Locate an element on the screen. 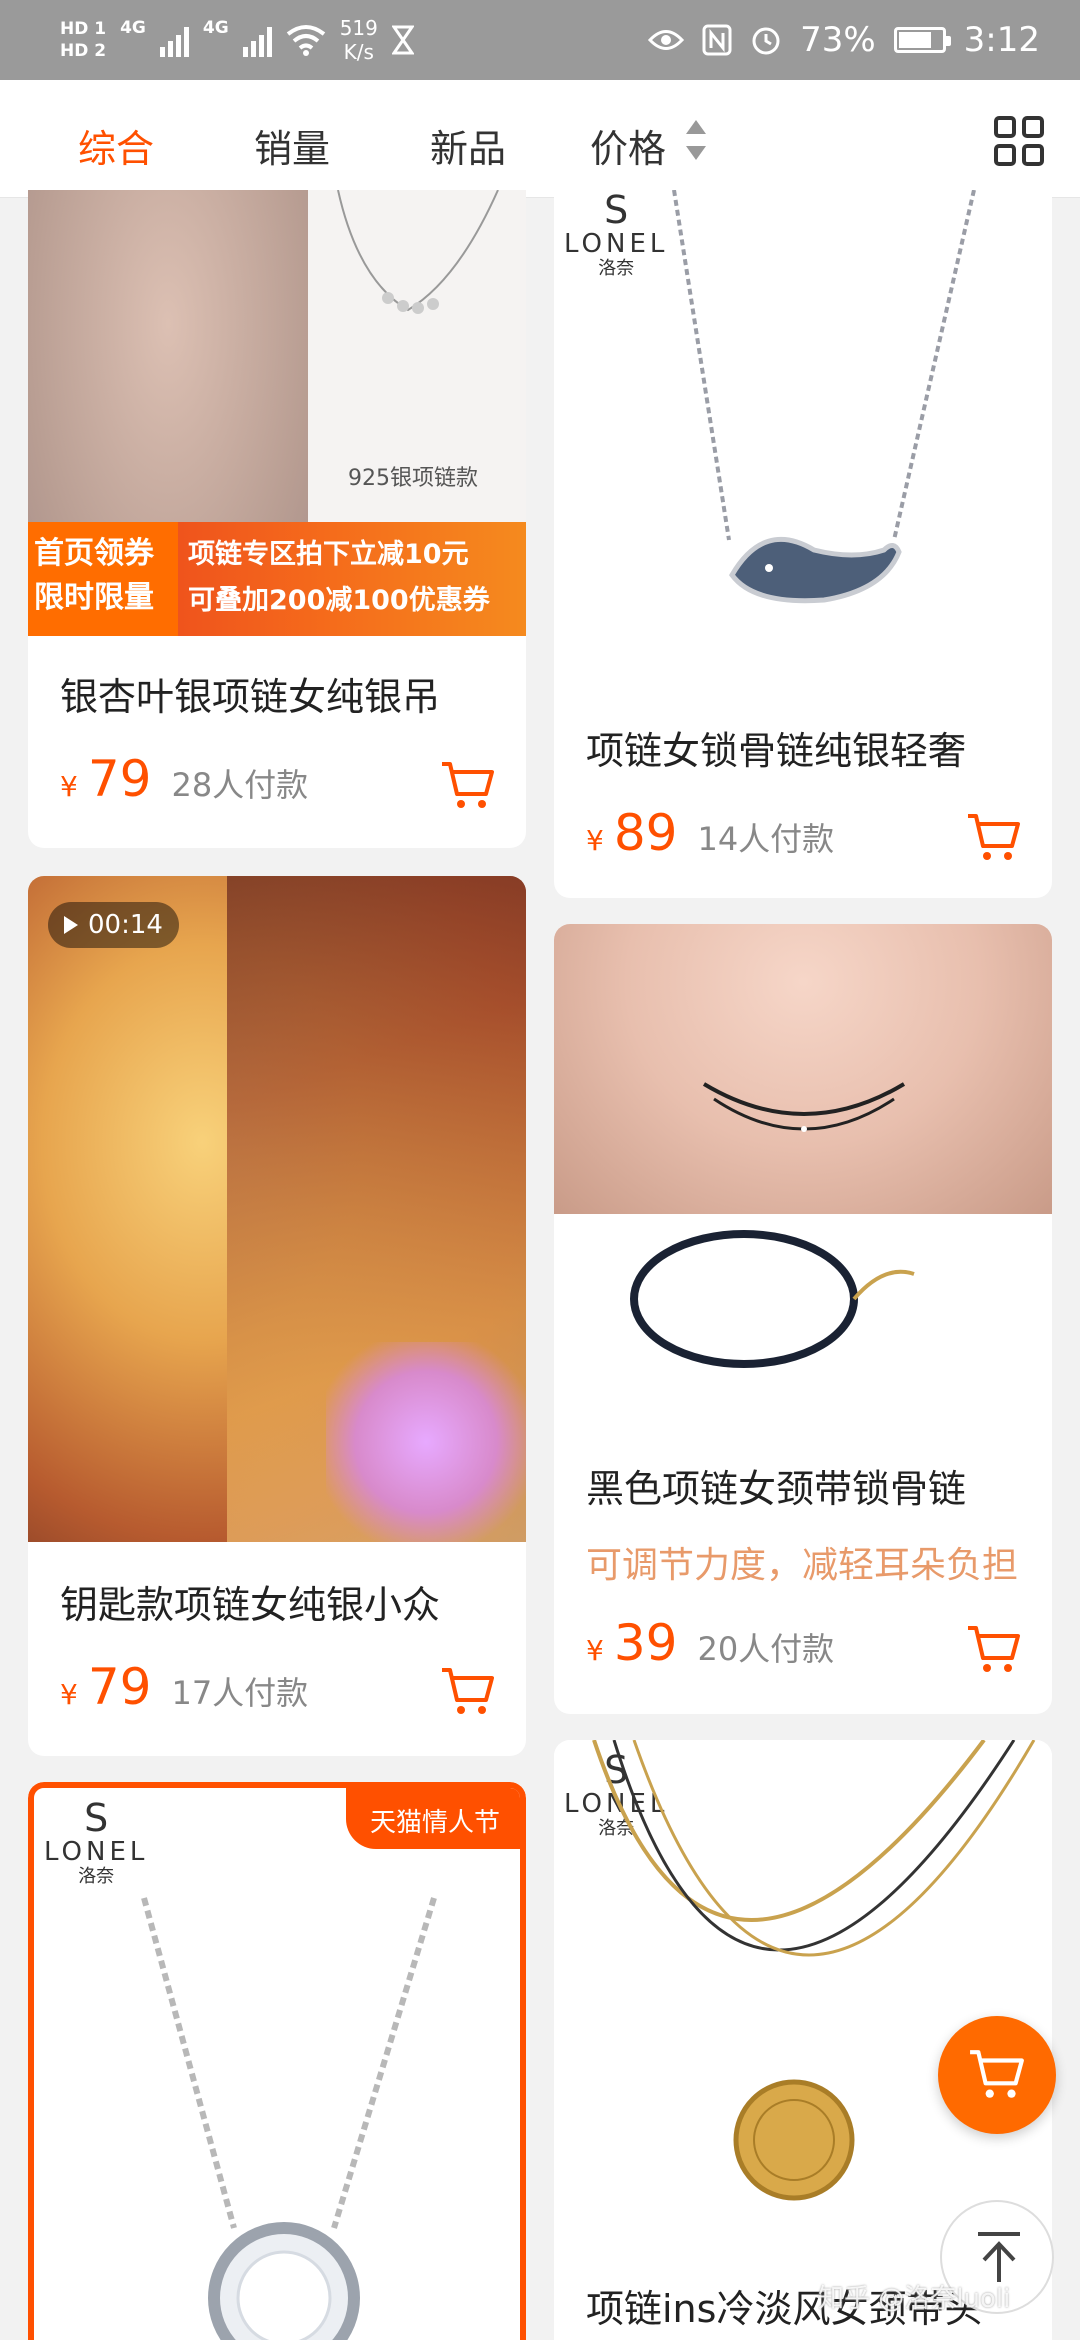 Image resolution: width=1080 pixels, height=2340 pixels. product-price: 39 is located at coordinates (645, 1643).